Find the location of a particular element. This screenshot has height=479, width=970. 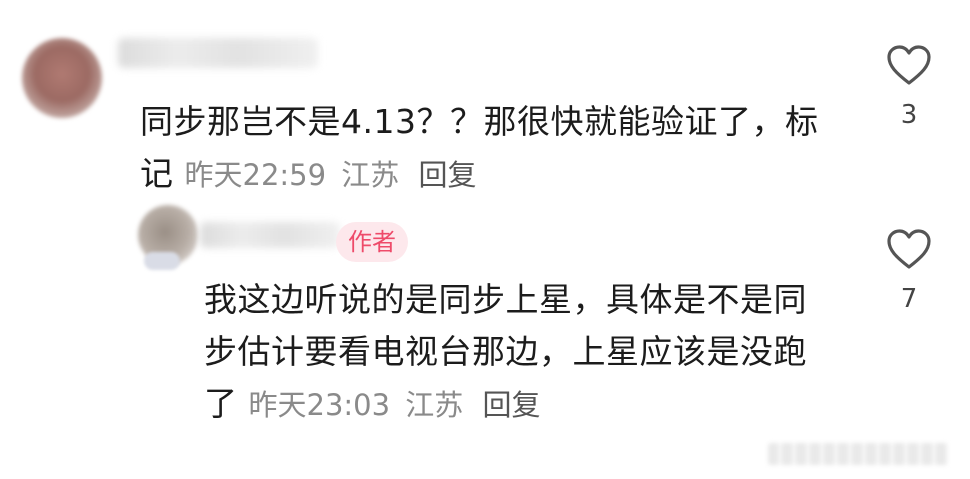

comment-time: 昨天23:03 is located at coordinates (319, 405).